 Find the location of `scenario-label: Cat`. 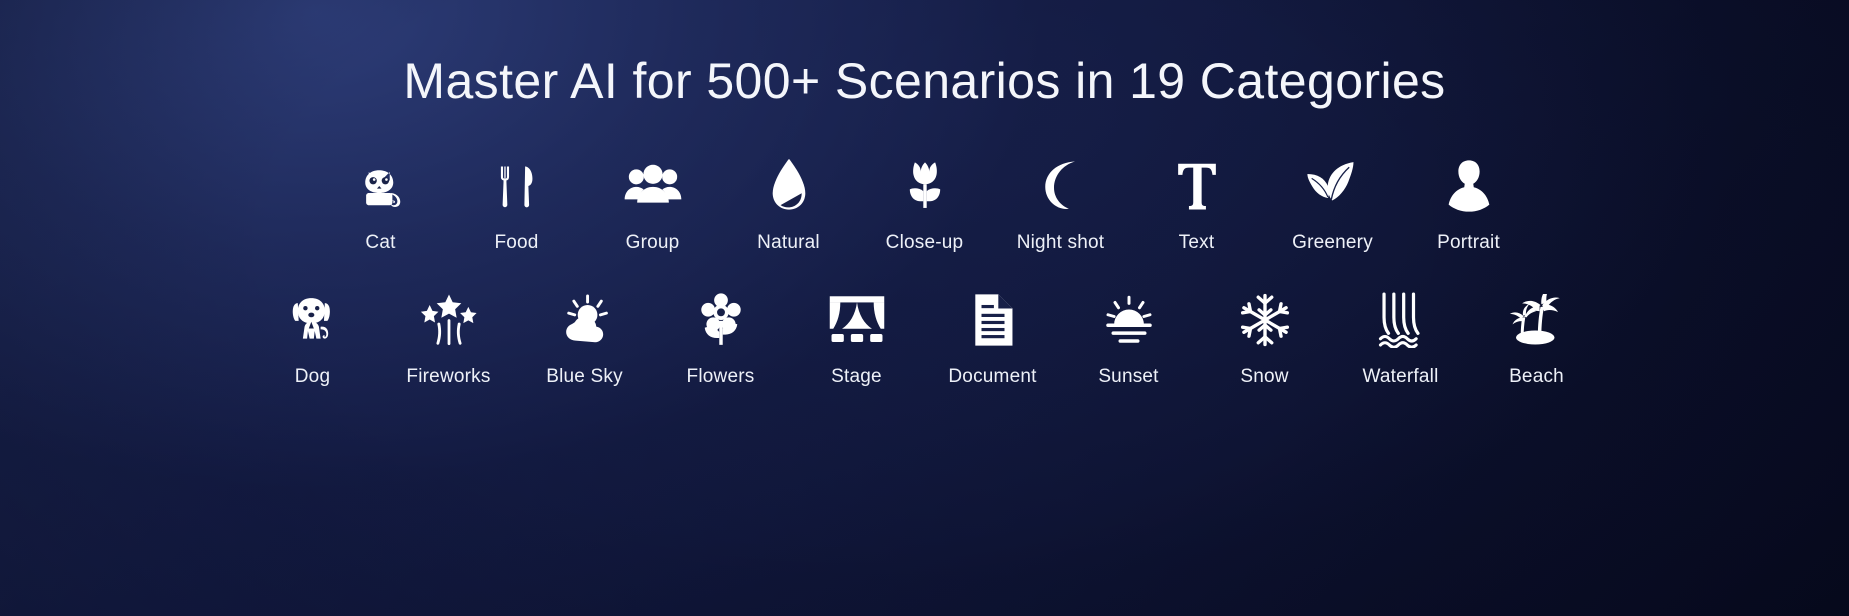

scenario-label: Cat is located at coordinates (380, 242).